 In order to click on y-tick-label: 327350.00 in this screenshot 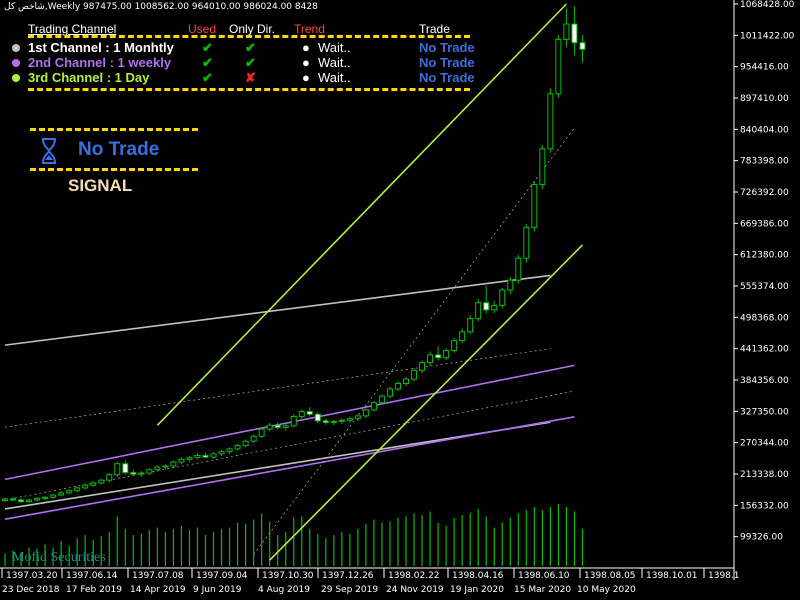, I will do `click(764, 412)`.